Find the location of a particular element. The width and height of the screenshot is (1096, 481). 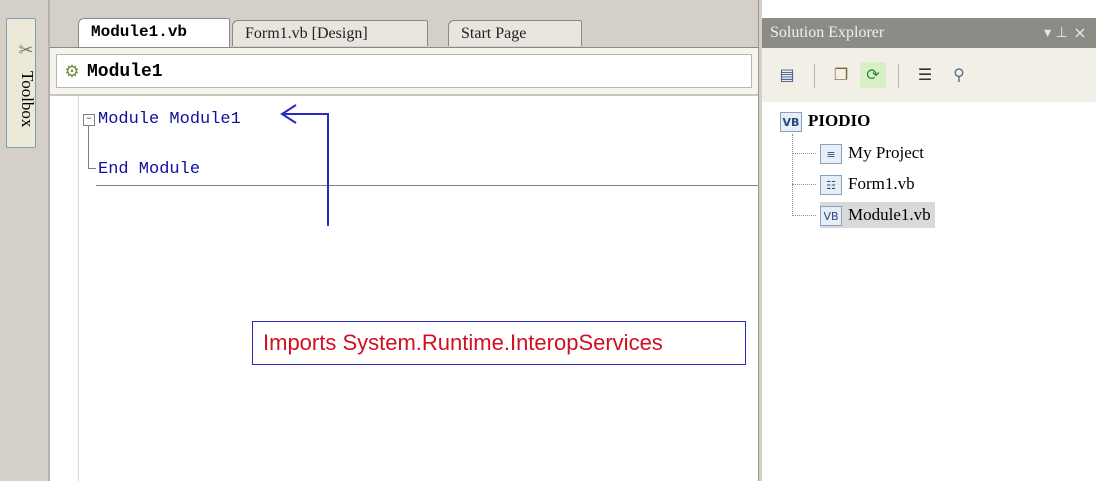

document-tab-bar: Module1.vb Form1.vb [Design] Start Page is located at coordinates (404, 24).